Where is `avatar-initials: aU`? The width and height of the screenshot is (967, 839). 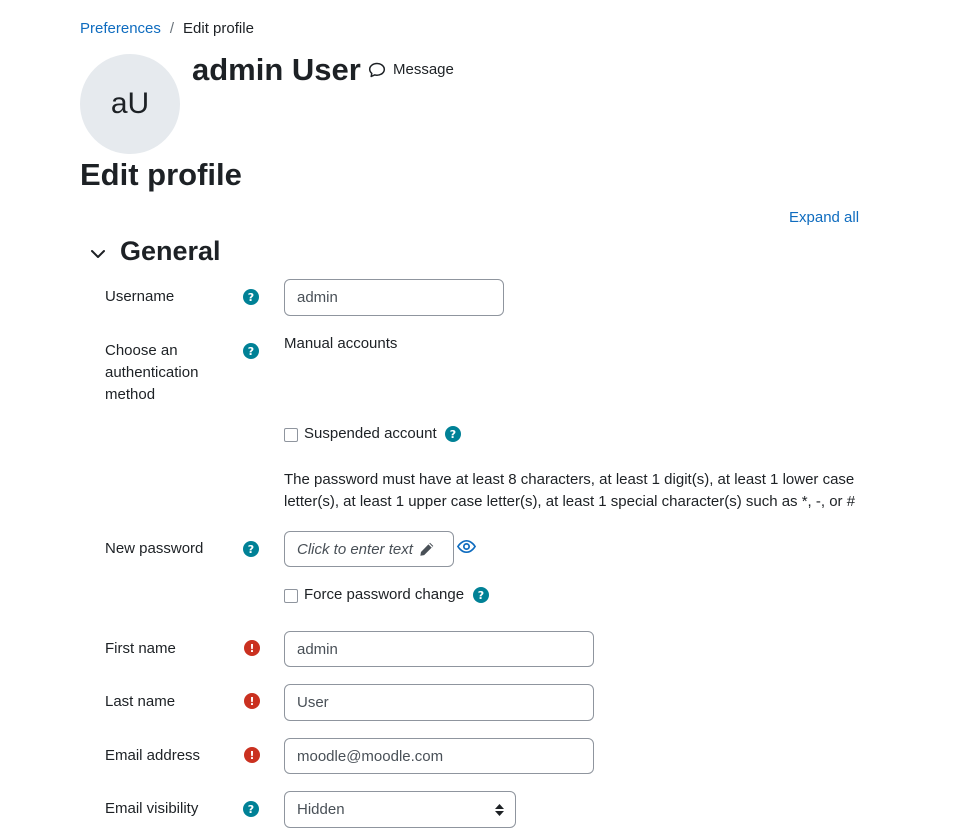 avatar-initials: aU is located at coordinates (130, 103).